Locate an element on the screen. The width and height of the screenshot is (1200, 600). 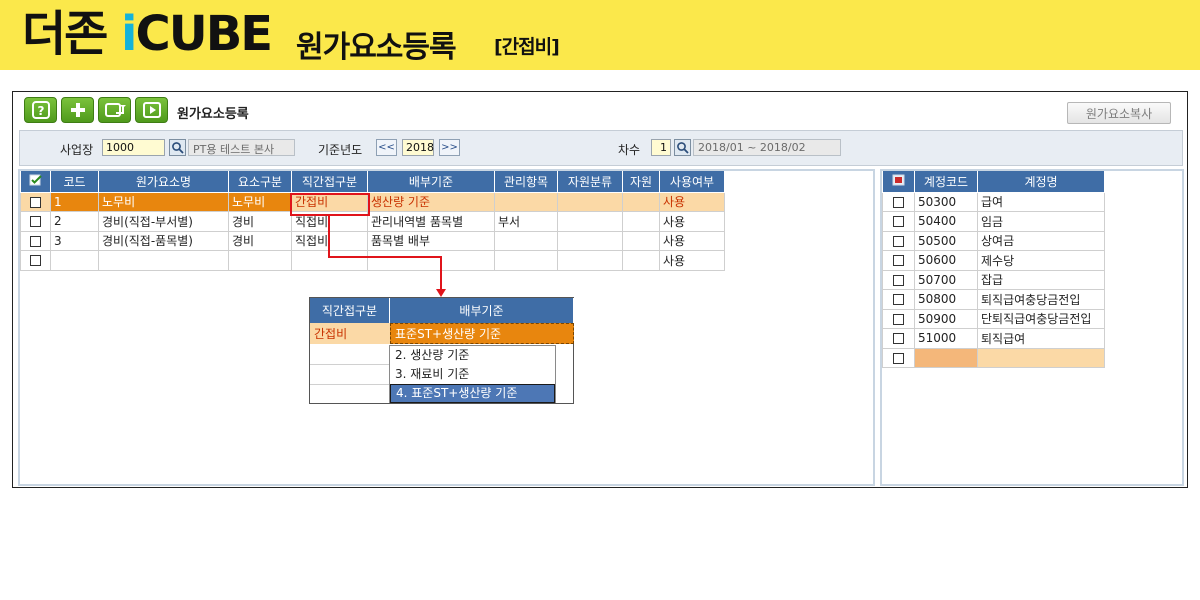
add-button is located at coordinates (77, 110).